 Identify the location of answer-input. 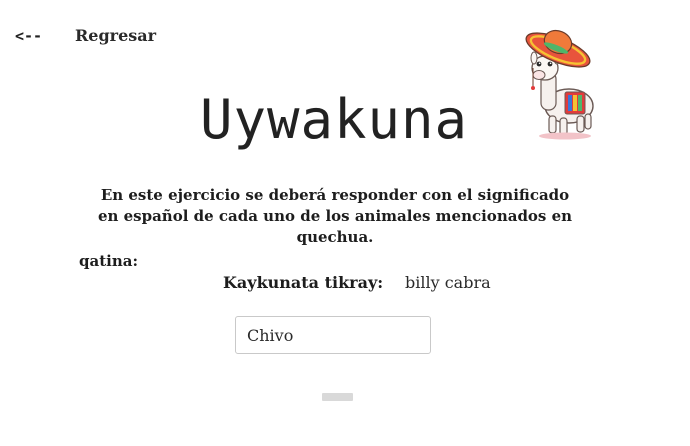
(333, 335).